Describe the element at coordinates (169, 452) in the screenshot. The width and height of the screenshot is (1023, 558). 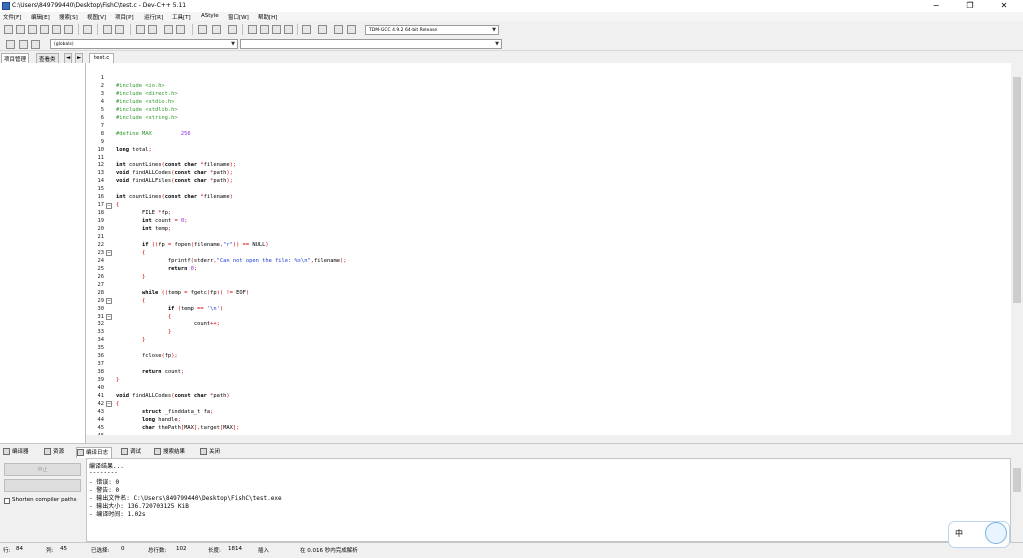
I see `tab-search-results: 搜索结果` at that location.